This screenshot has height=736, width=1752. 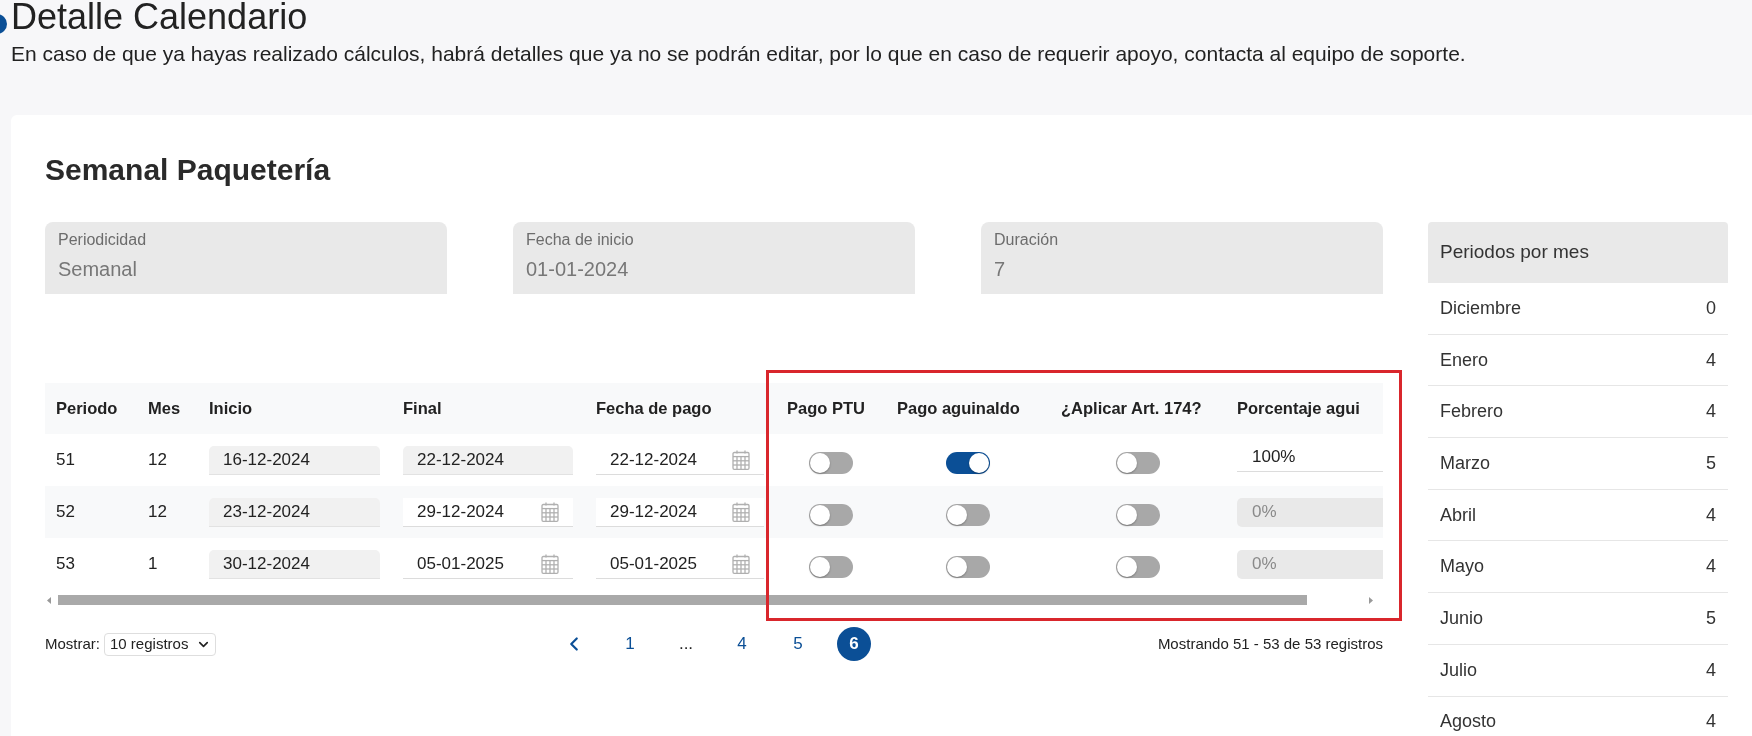 I want to click on field-value: Semanal, so click(x=97, y=269).